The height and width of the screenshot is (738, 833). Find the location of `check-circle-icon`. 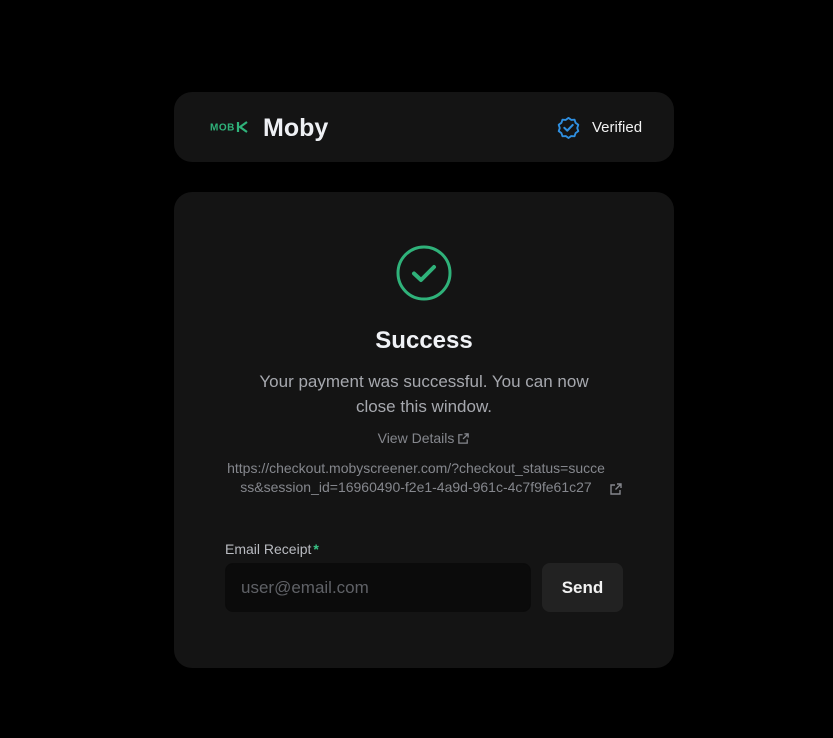

check-circle-icon is located at coordinates (424, 273).